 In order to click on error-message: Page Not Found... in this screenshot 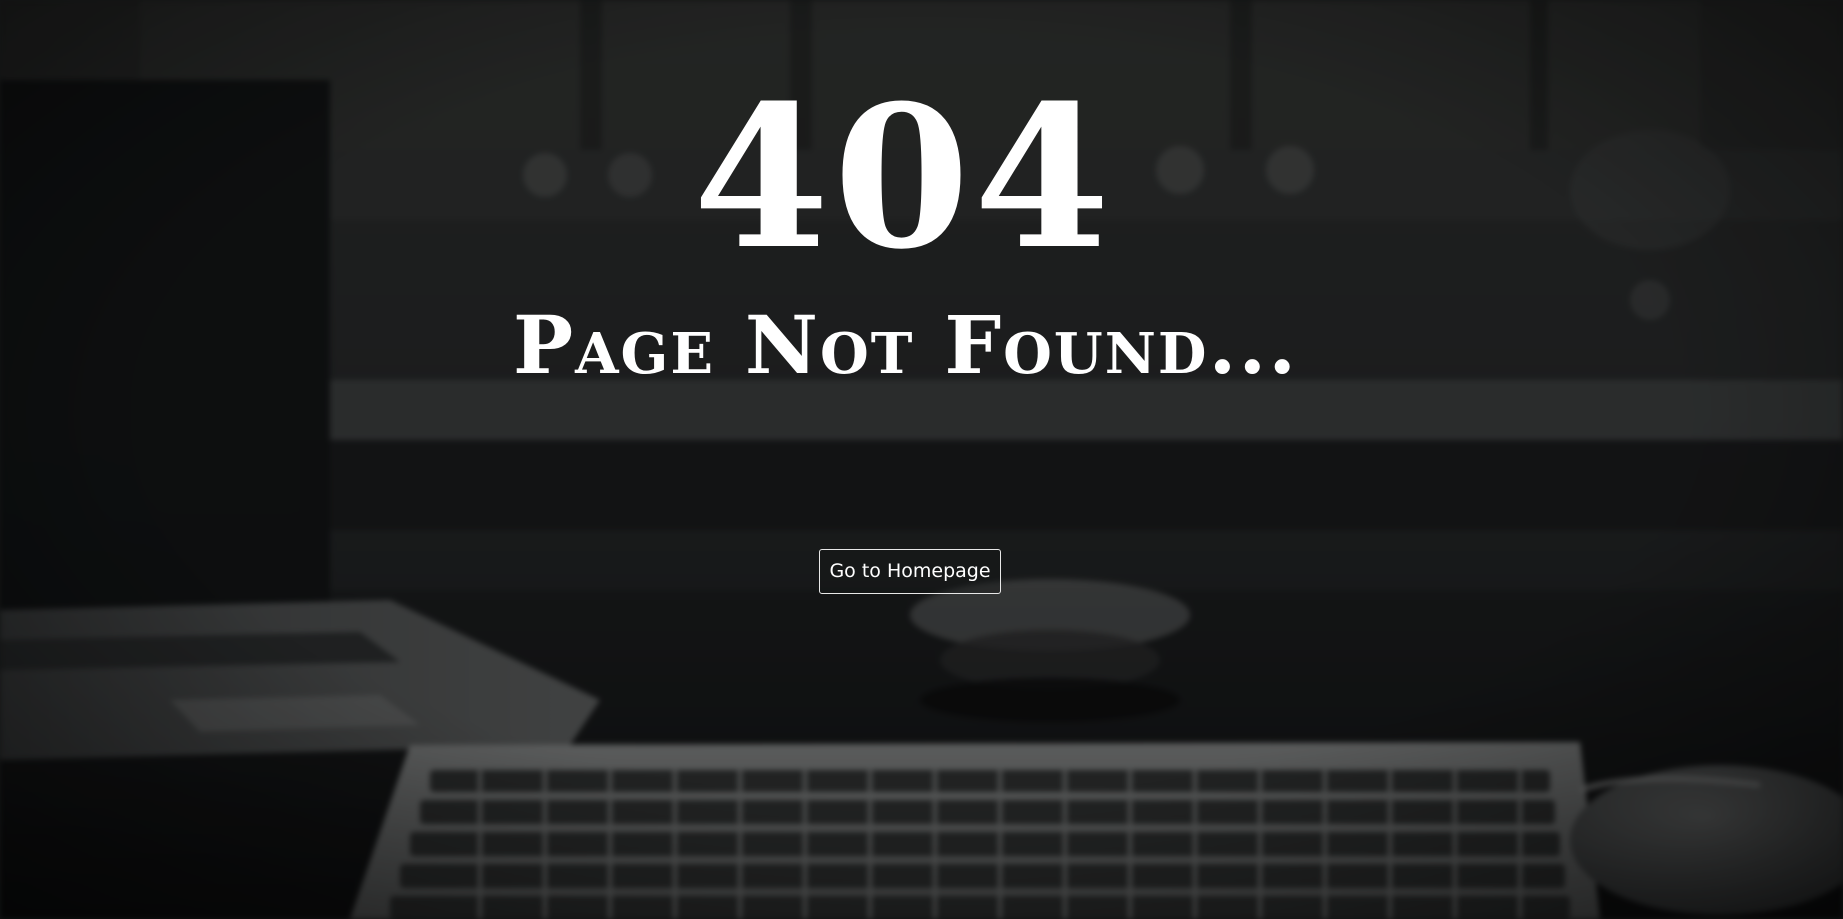, I will do `click(905, 345)`.